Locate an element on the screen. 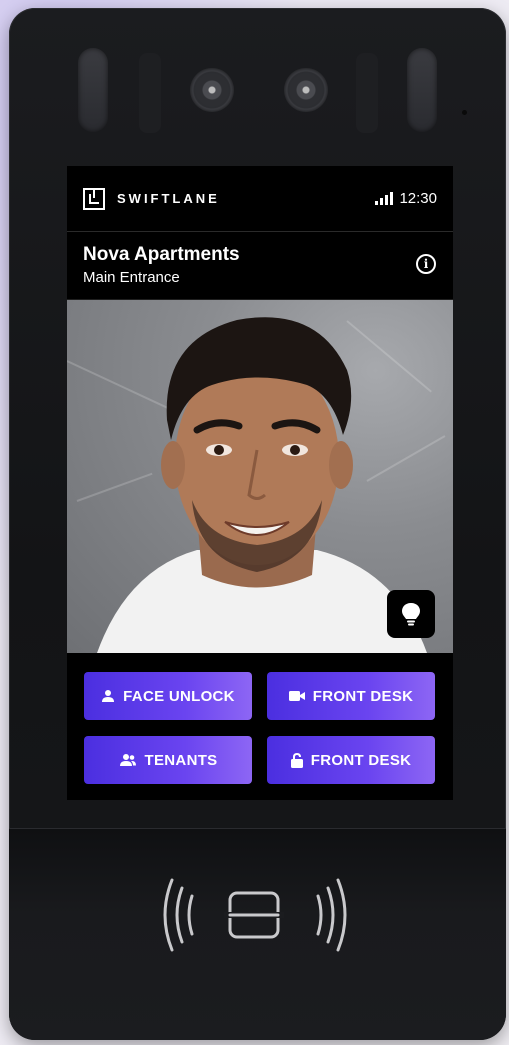  left-camera-lens-icon is located at coordinates (212, 90).